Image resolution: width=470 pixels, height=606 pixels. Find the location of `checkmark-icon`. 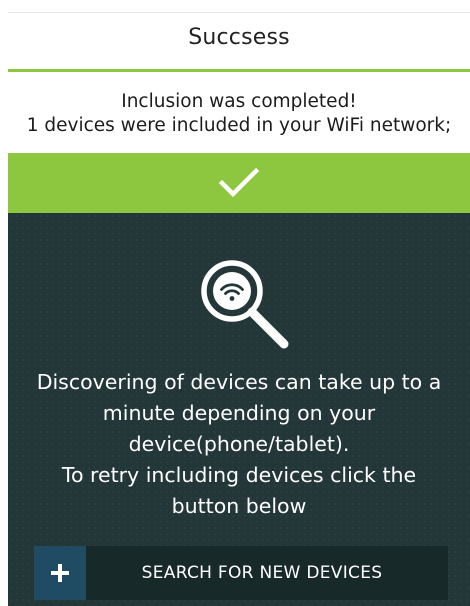

checkmark-icon is located at coordinates (239, 182).